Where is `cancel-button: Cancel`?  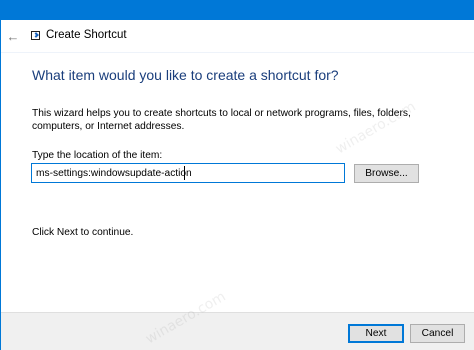 cancel-button: Cancel is located at coordinates (437, 333).